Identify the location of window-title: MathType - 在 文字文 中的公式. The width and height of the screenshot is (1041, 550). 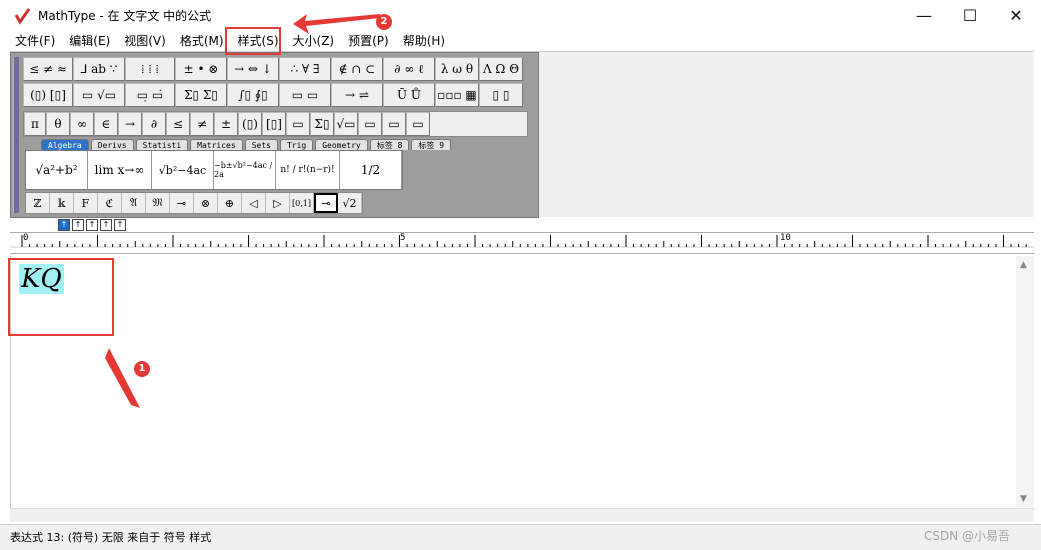
(125, 16).